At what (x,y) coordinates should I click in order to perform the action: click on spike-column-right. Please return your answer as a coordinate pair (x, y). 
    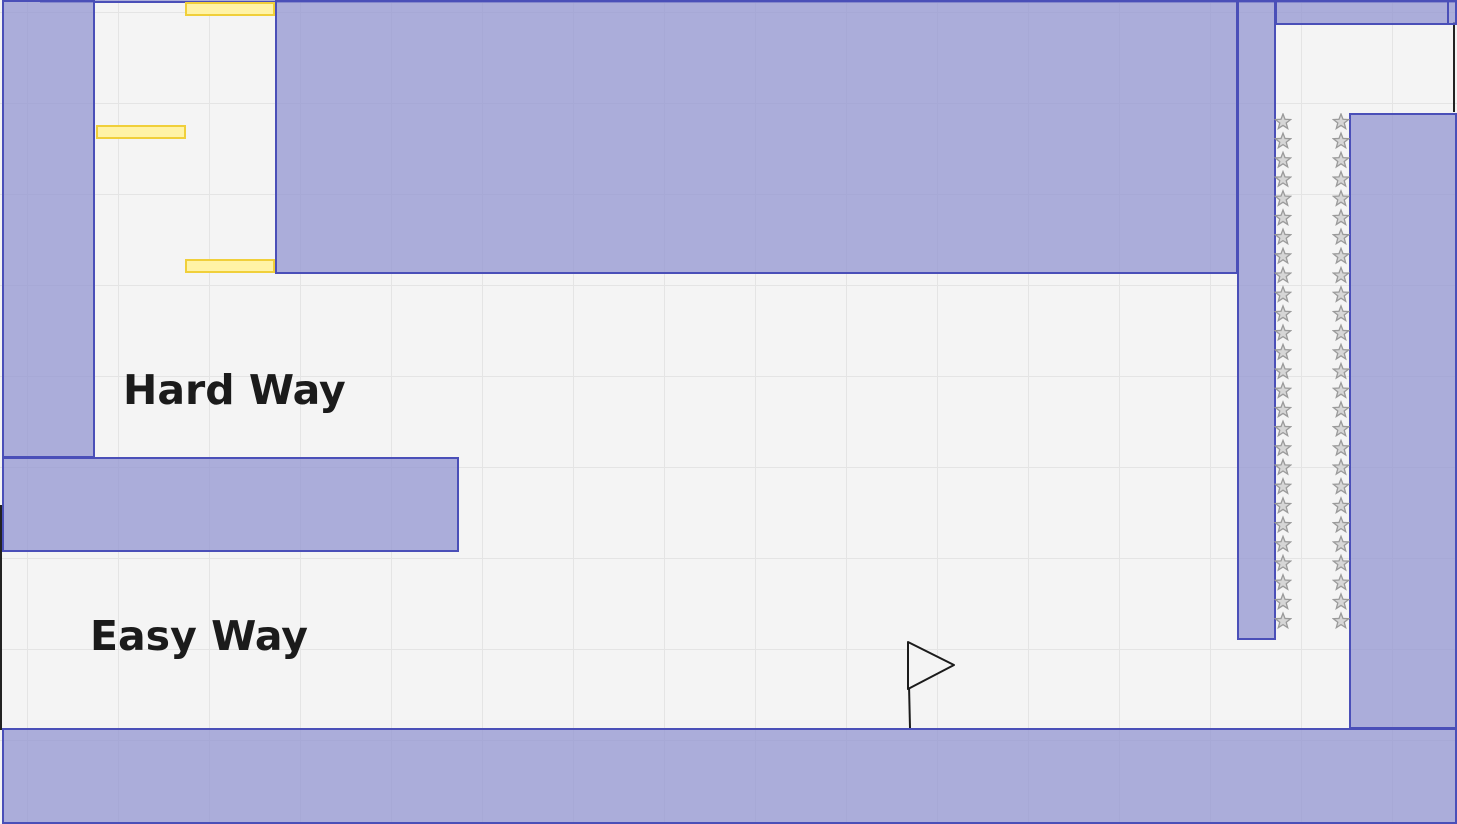
    Looking at the image, I should click on (1341, 372).